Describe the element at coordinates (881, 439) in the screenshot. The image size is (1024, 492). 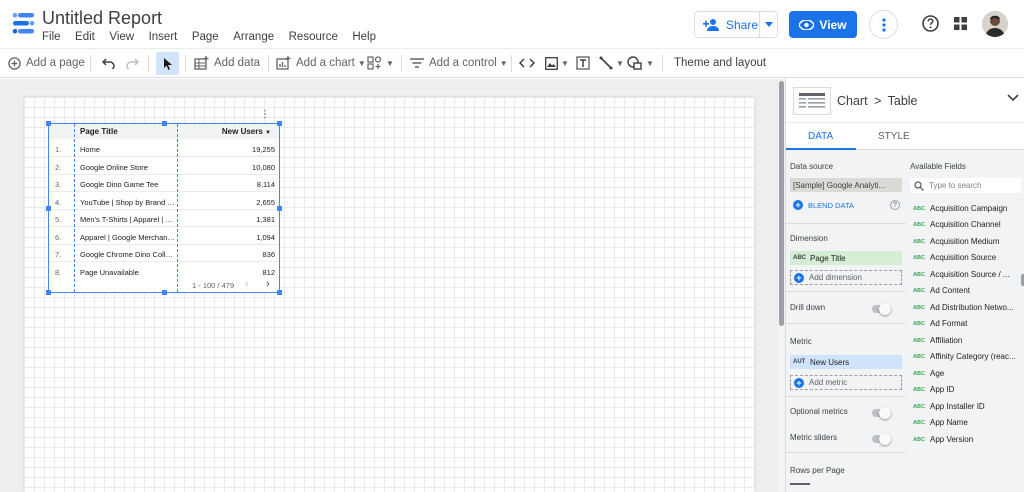
I see `metric-sliders-toggle` at that location.